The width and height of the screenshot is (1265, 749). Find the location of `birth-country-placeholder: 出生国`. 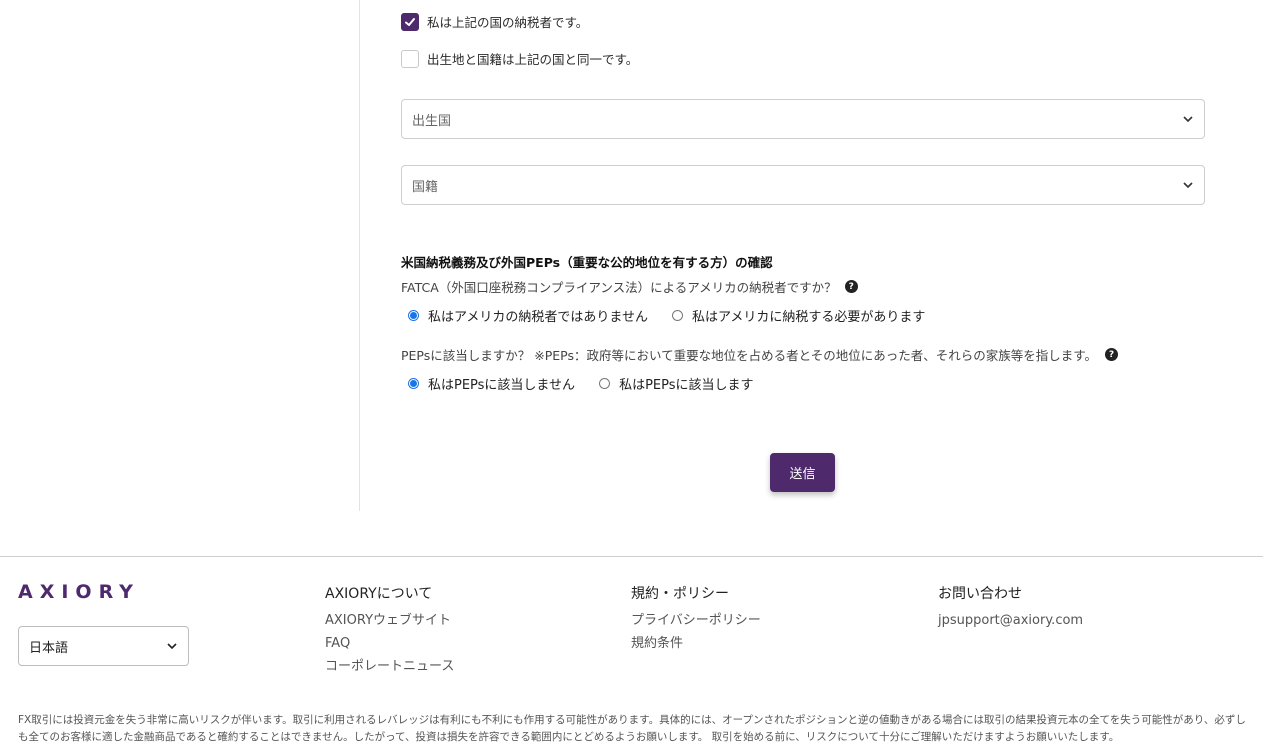

birth-country-placeholder: 出生国 is located at coordinates (432, 121).